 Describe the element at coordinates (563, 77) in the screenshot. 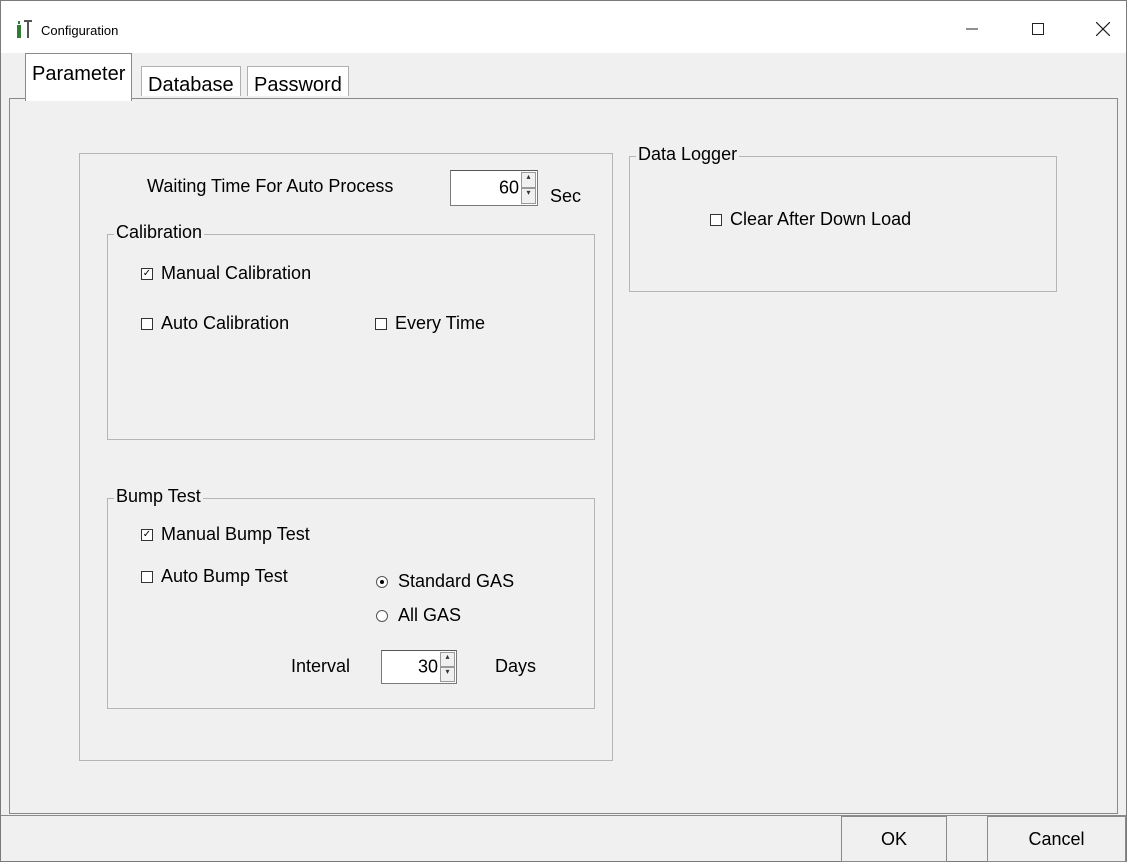

I see `tab-strip: Parameter Database Password` at that location.